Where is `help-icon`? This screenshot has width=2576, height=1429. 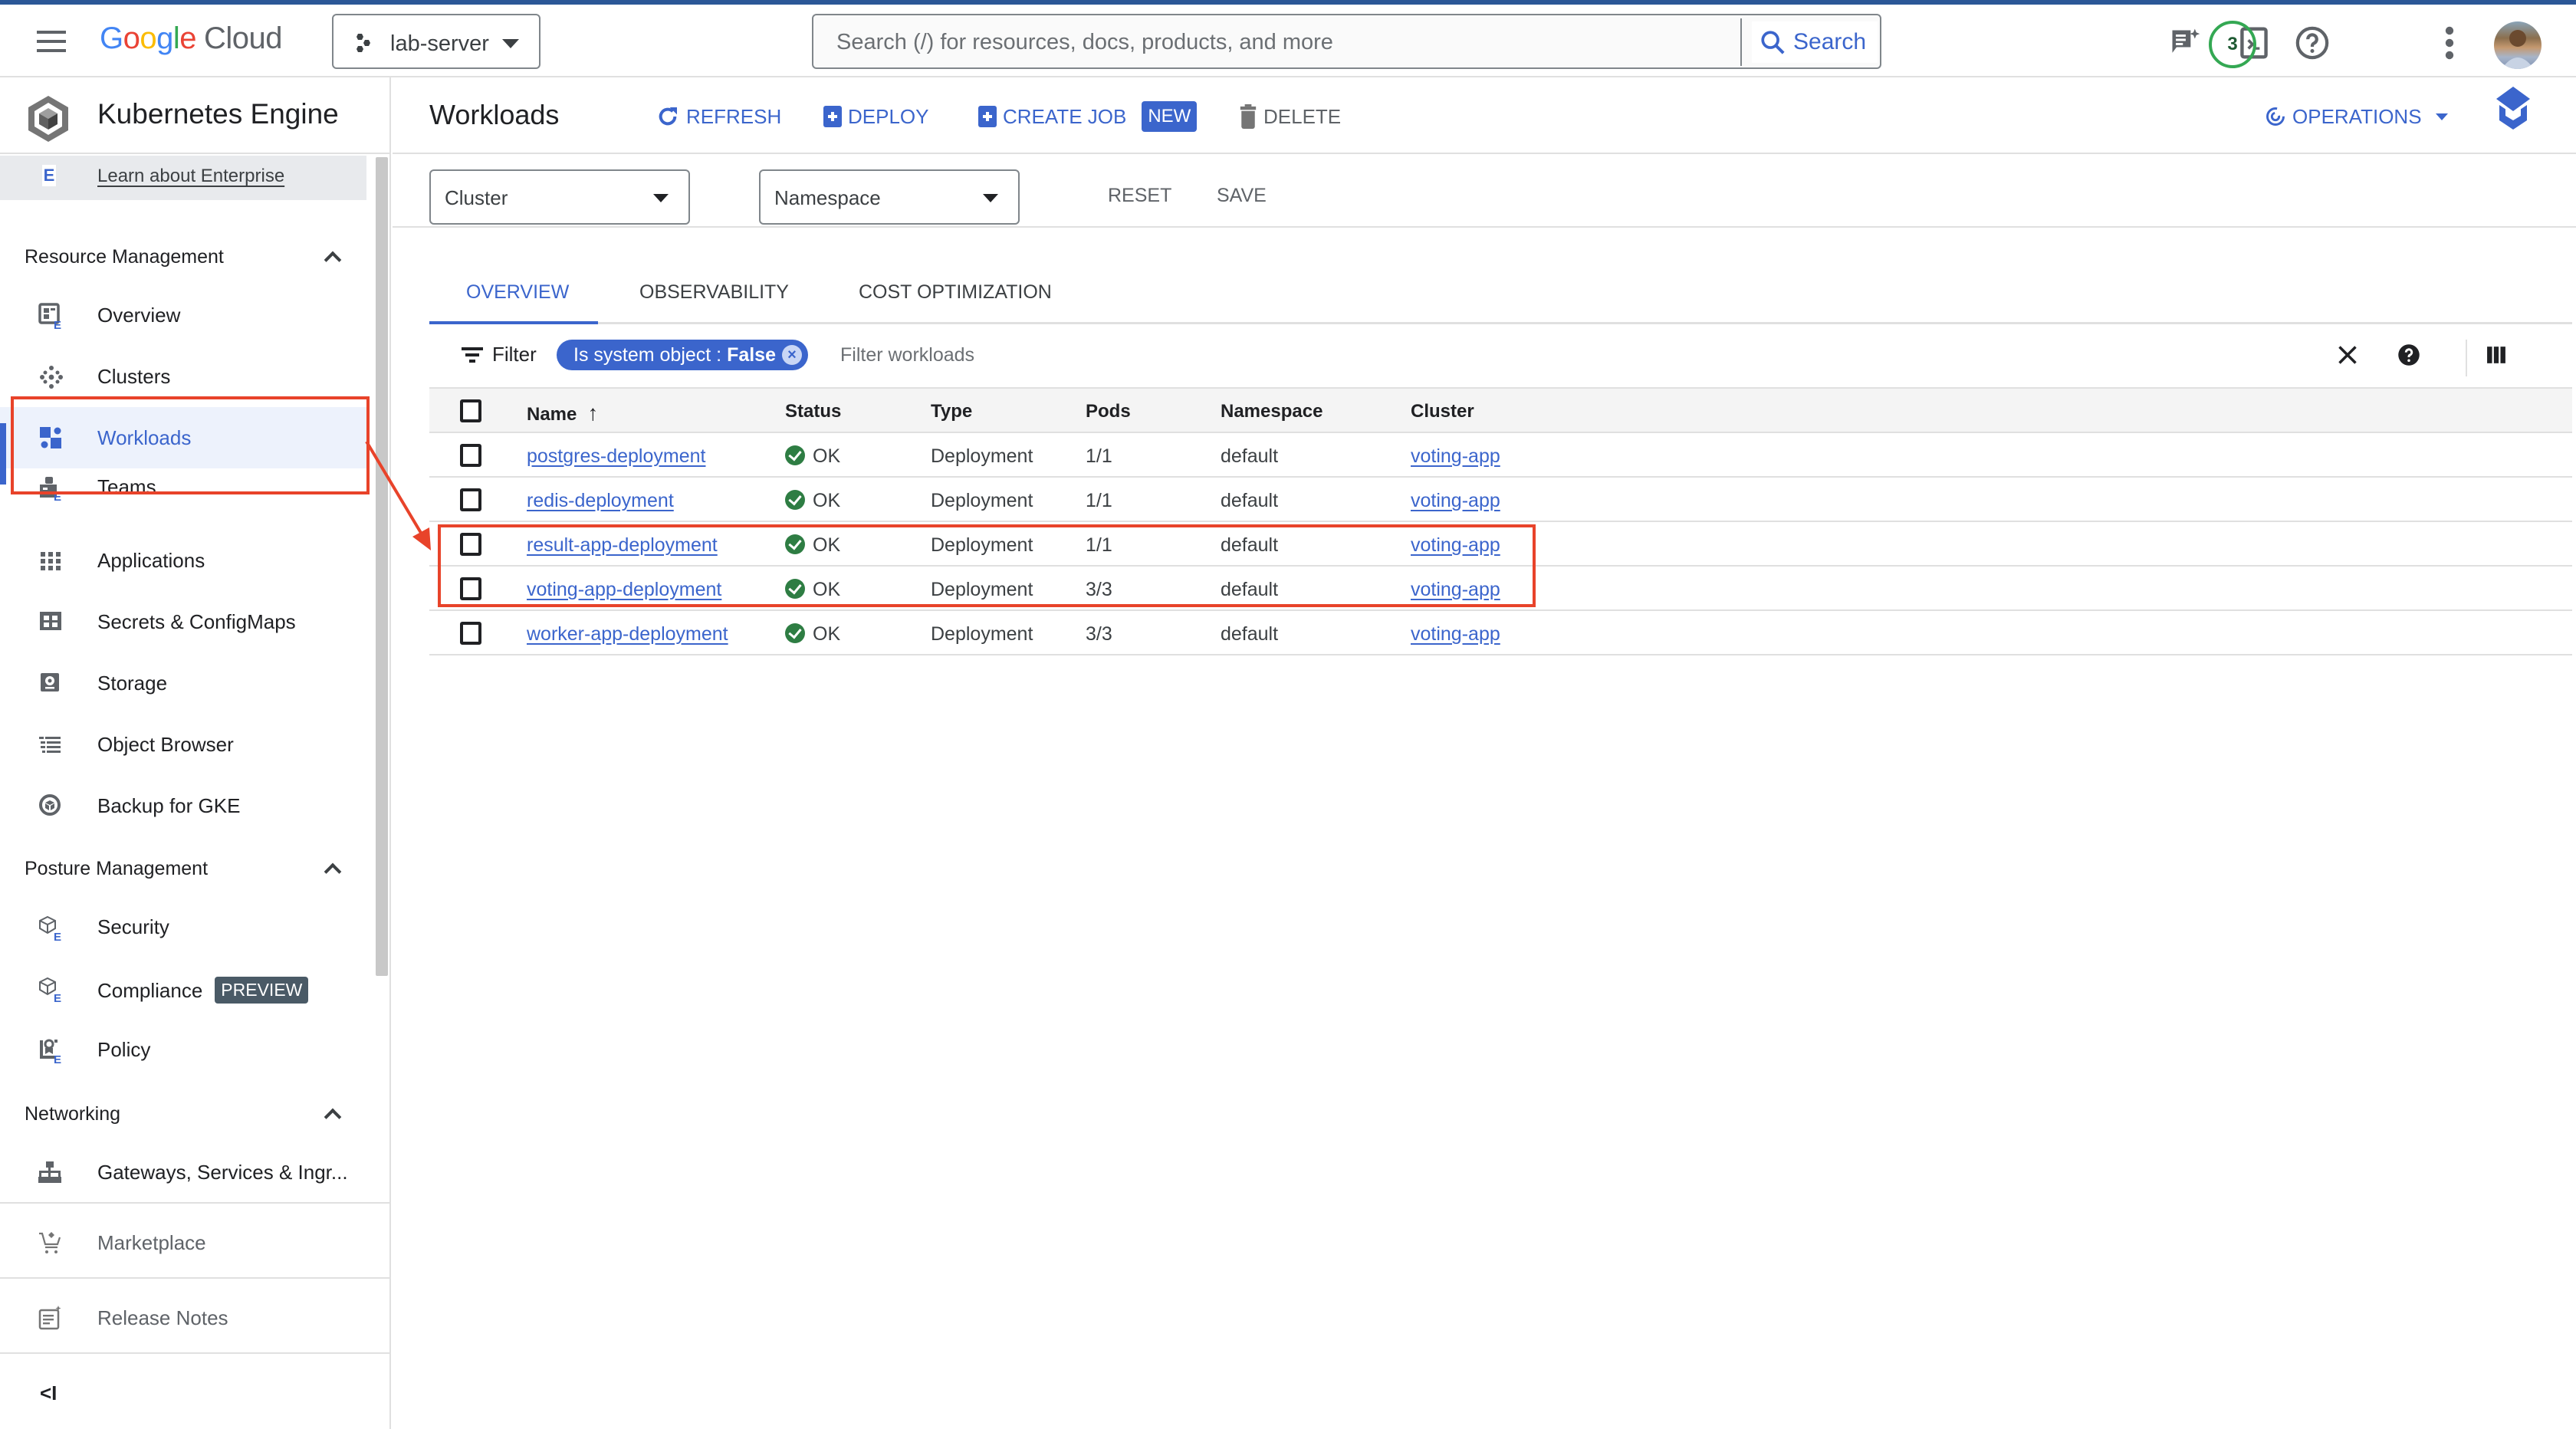
help-icon is located at coordinates (2312, 43).